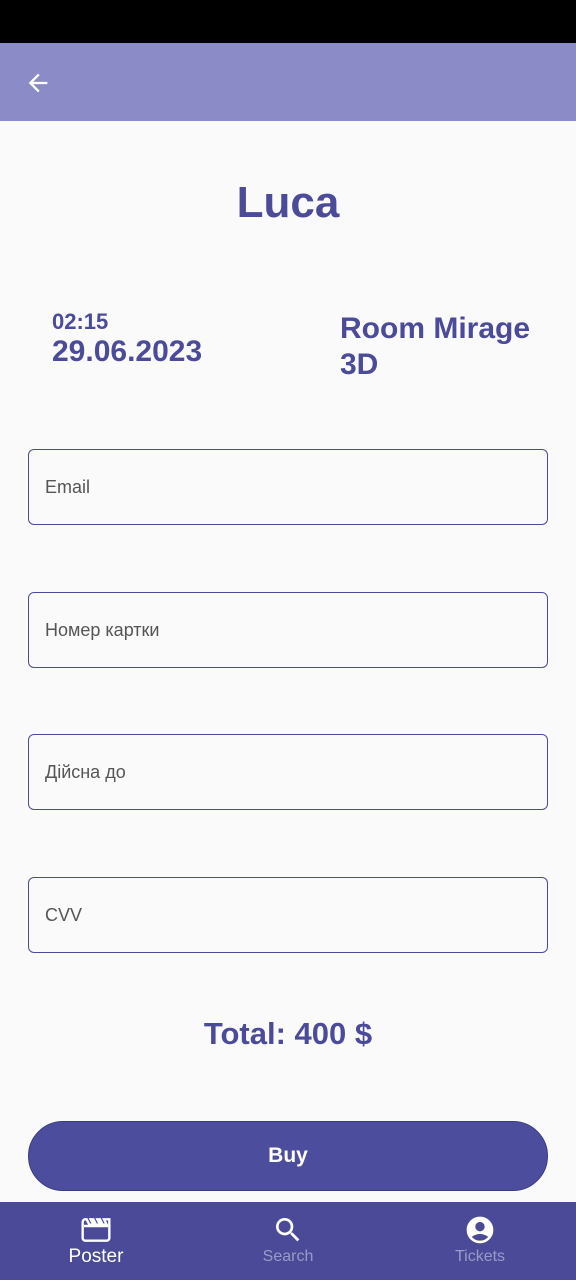  I want to click on nav-item-poster: Poster, so click(96, 1241).